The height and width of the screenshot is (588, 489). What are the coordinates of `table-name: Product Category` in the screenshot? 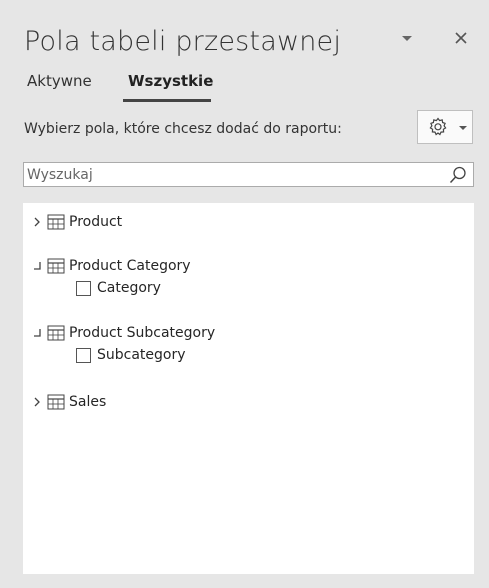 It's located at (130, 266).